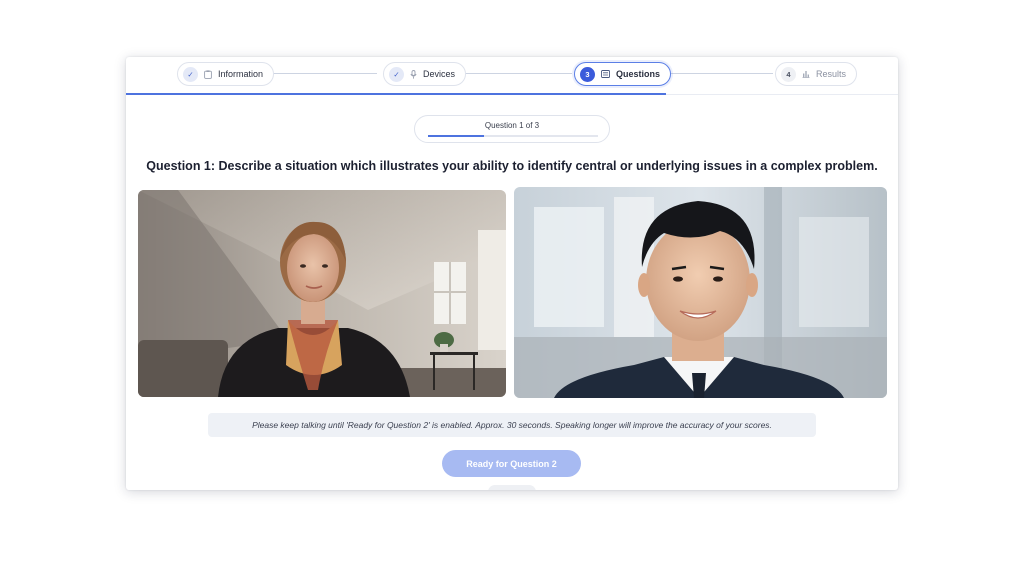  I want to click on step-devices: ✓ Devices, so click(425, 74).